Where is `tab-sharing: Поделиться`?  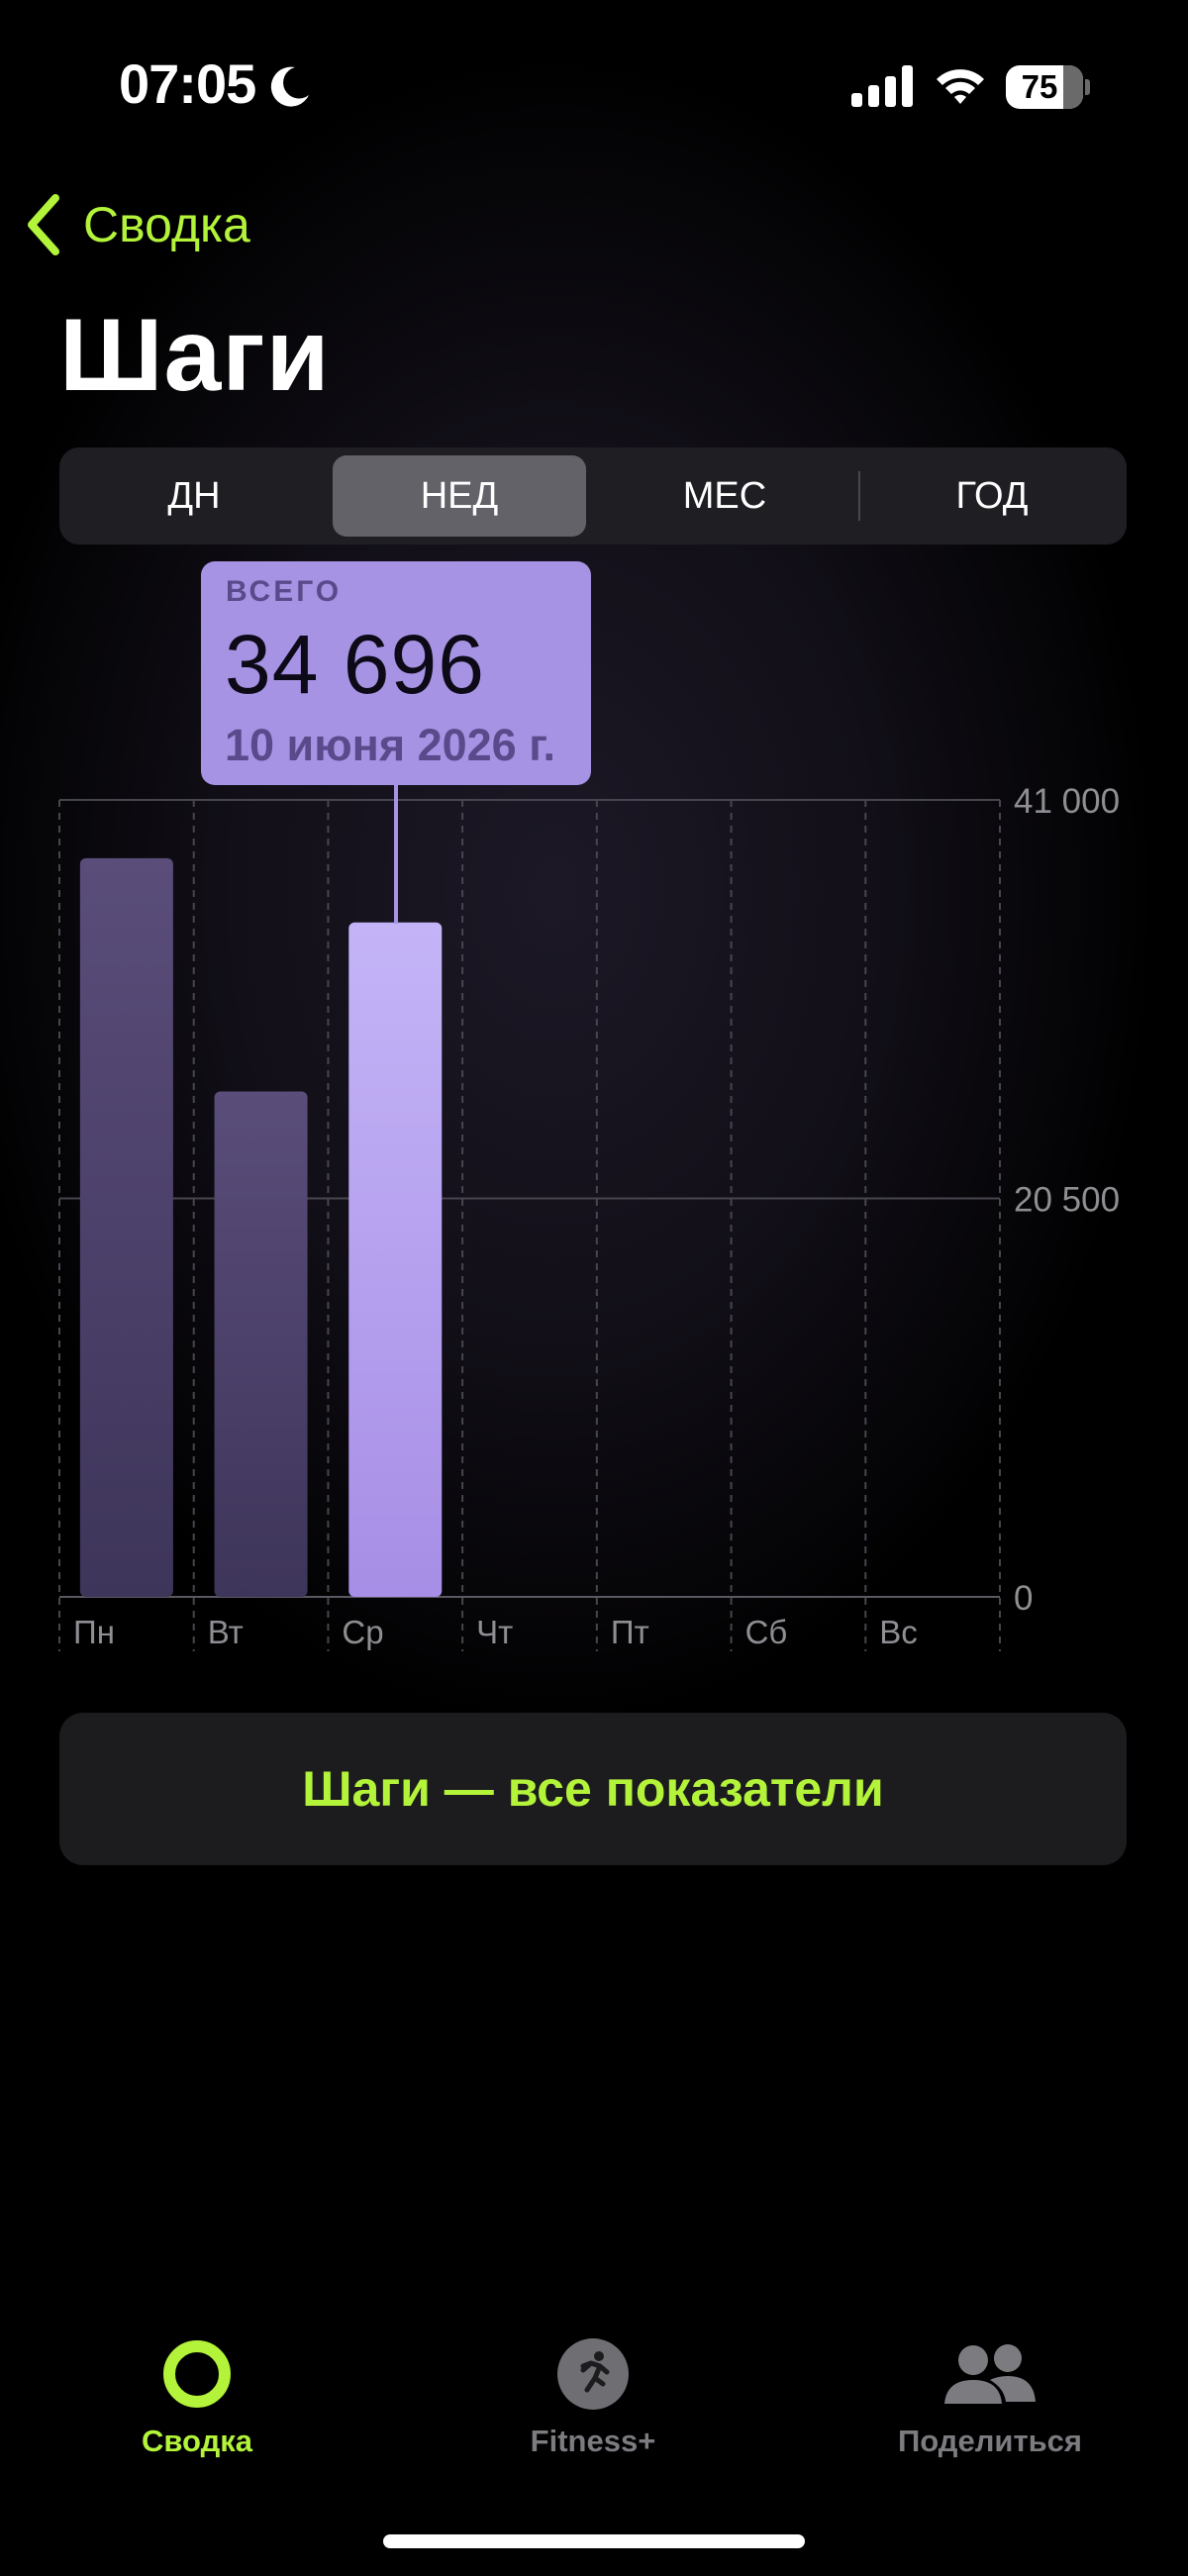
tab-sharing: Поделиться is located at coordinates (990, 2399).